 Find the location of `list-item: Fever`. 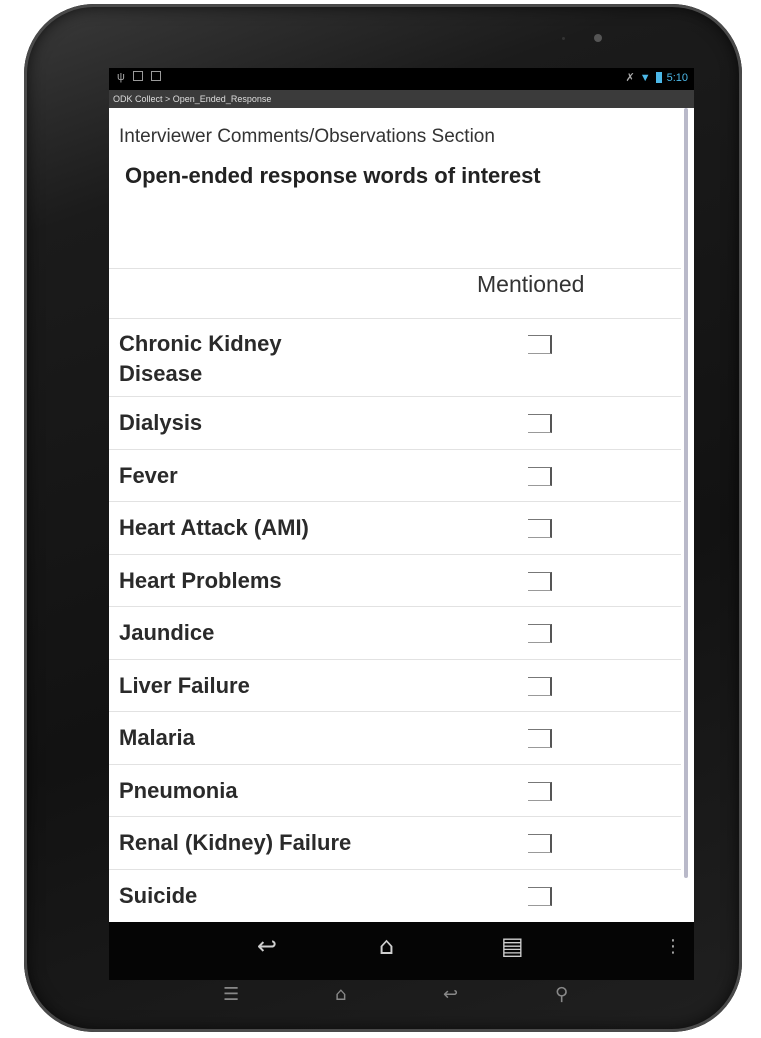

list-item: Fever is located at coordinates (395, 475).